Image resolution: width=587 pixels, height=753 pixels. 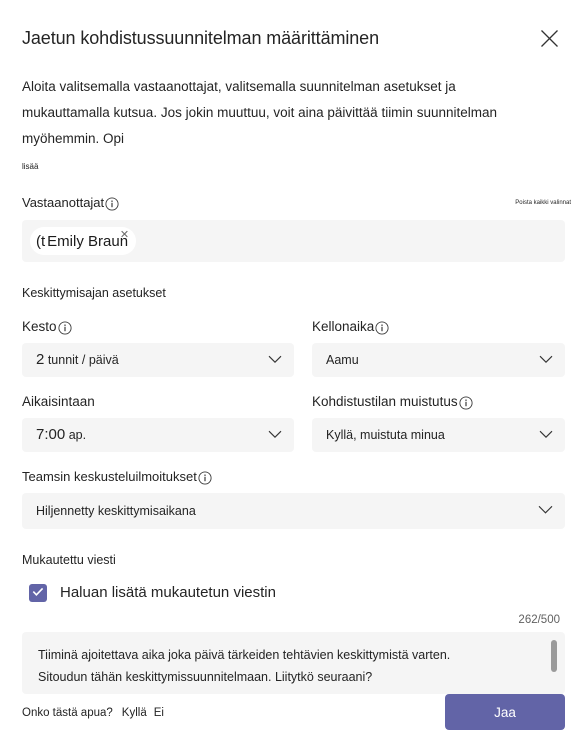 What do you see at coordinates (40, 360) in the screenshot?
I see `duration-value-lead: 2` at bounding box center [40, 360].